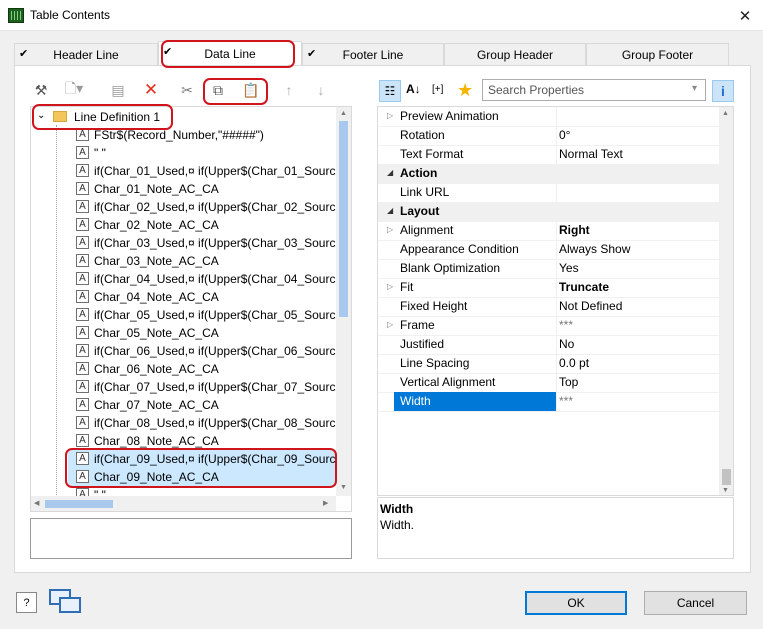 Image resolution: width=763 pixels, height=629 pixels. What do you see at coordinates (321, 90) in the screenshot?
I see `move-down-icon: ↓` at bounding box center [321, 90].